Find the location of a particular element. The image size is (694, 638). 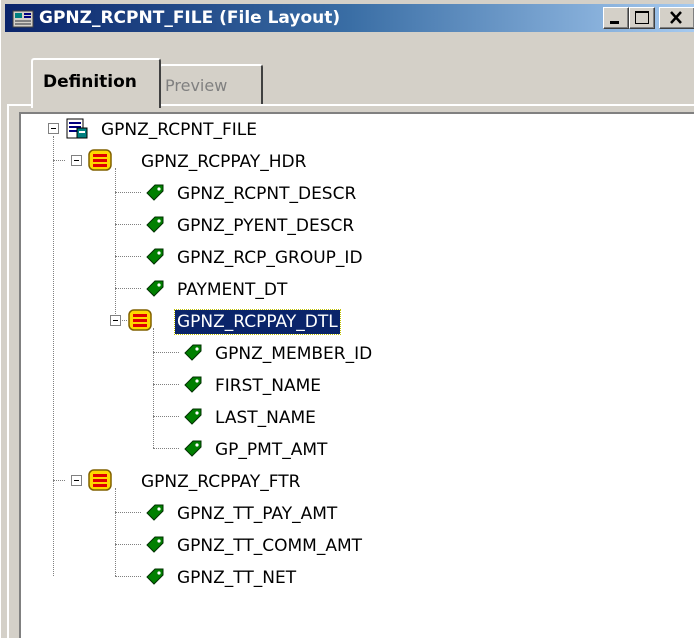

tab-preview: Preview is located at coordinates (211, 85).